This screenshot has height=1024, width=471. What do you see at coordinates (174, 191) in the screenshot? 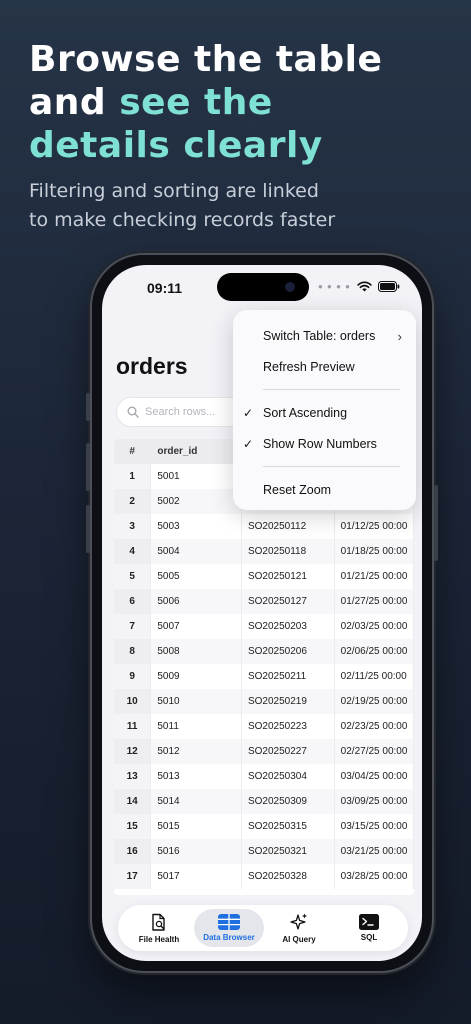
I see `subheadline-line-1: Filtering and sorting are linked` at bounding box center [174, 191].